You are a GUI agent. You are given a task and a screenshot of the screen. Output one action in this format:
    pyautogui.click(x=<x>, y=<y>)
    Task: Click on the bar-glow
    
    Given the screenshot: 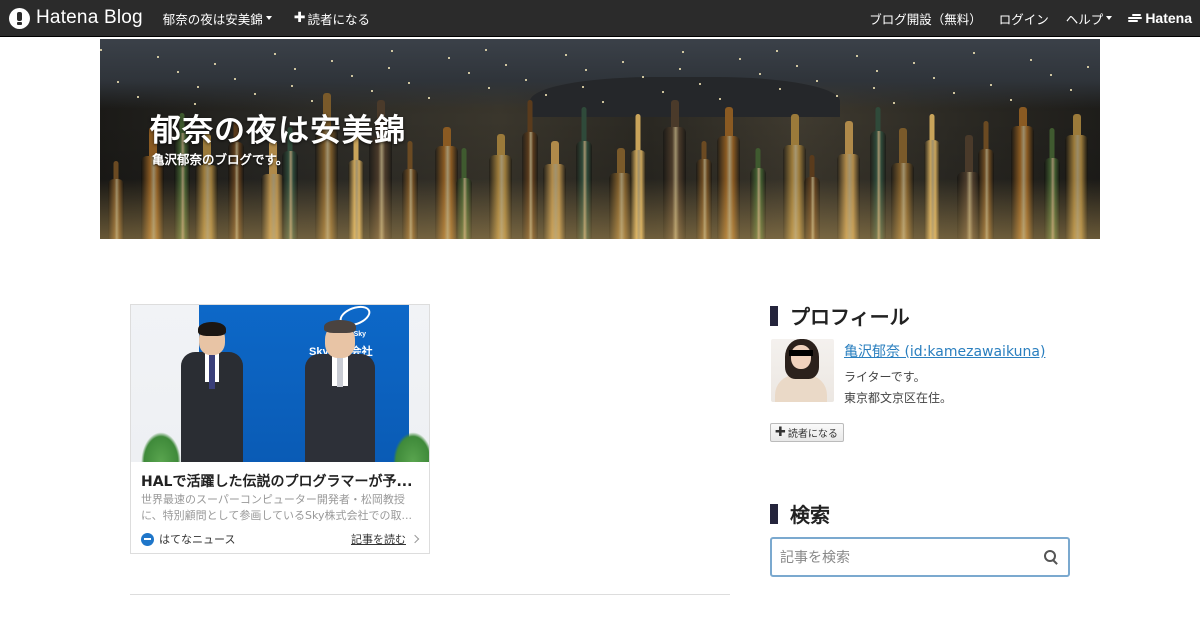 What is the action you would take?
    pyautogui.click(x=600, y=209)
    